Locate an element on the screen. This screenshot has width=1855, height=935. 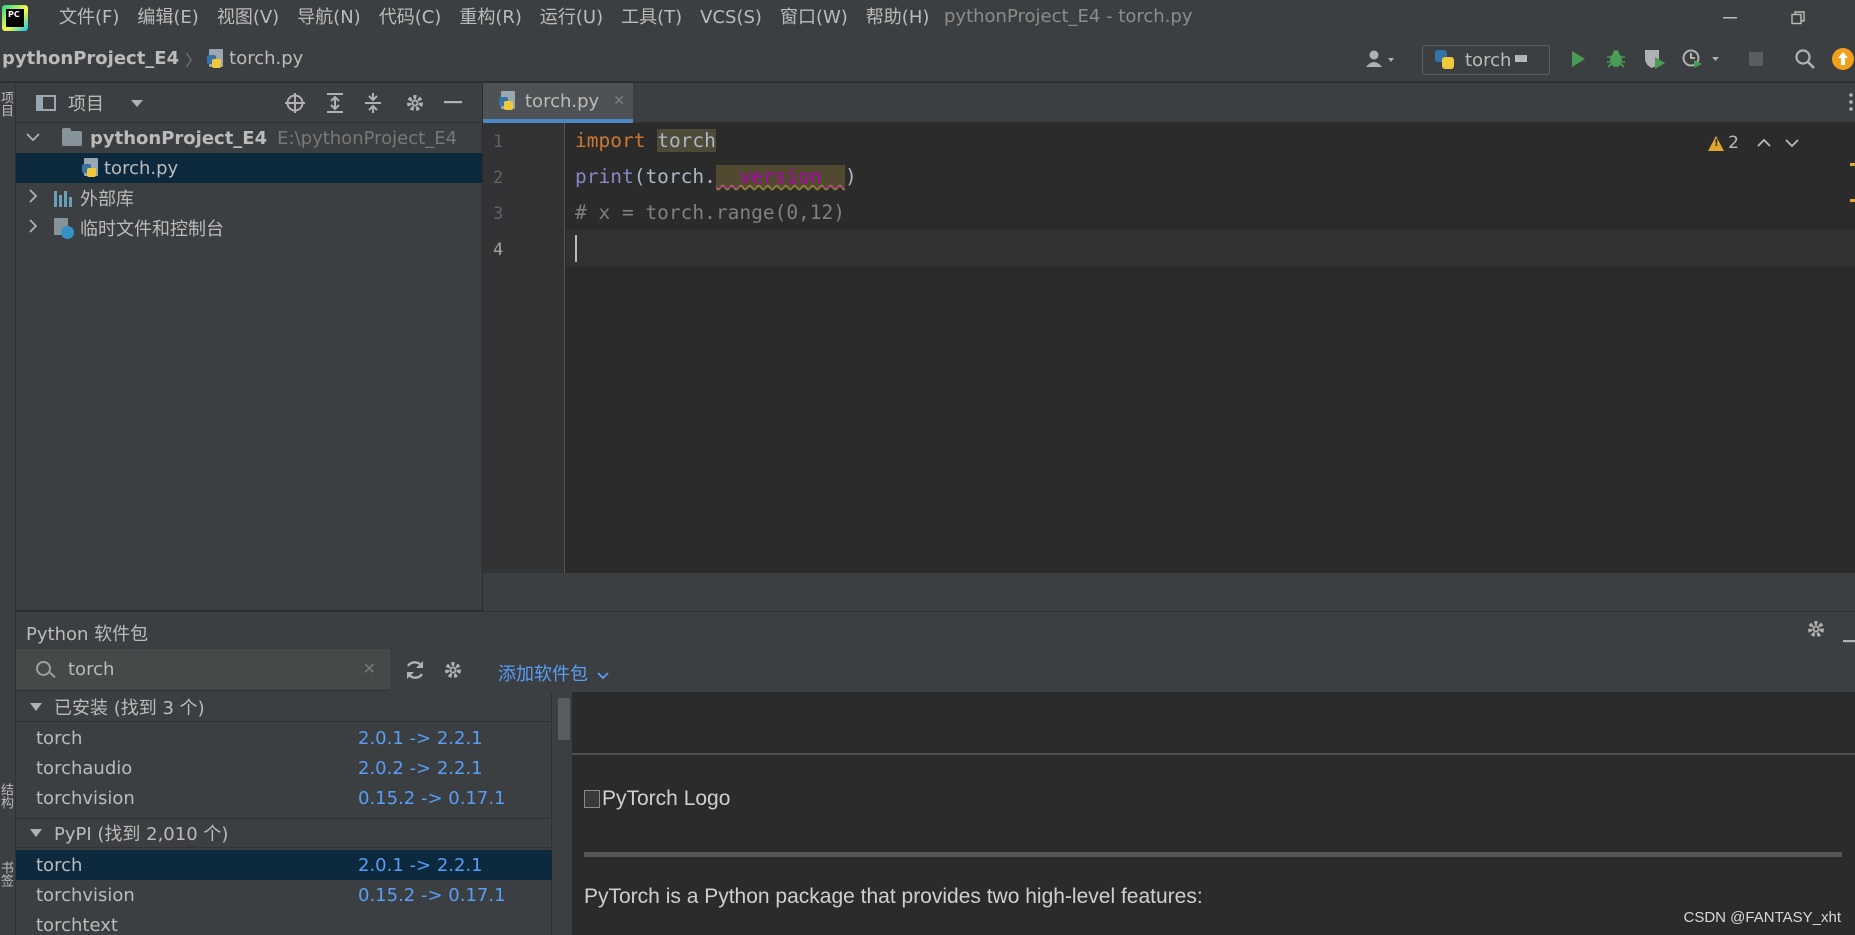
close-icon: ✕ is located at coordinates (619, 101).